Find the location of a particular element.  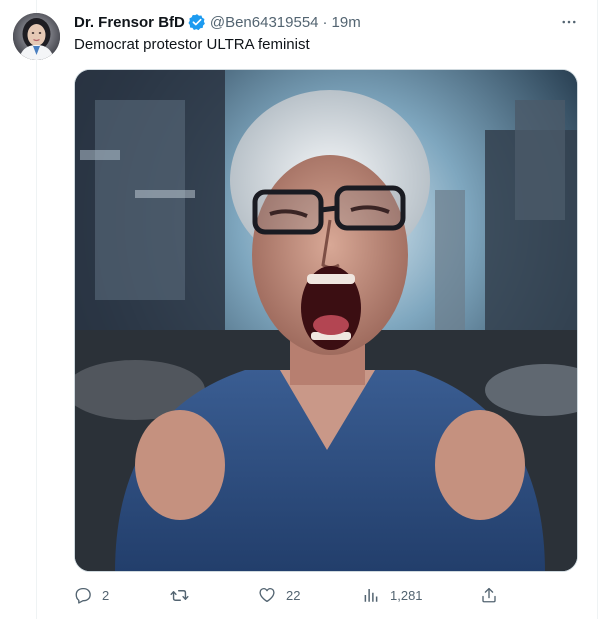

views-count: 1,281 is located at coordinates (406, 595).